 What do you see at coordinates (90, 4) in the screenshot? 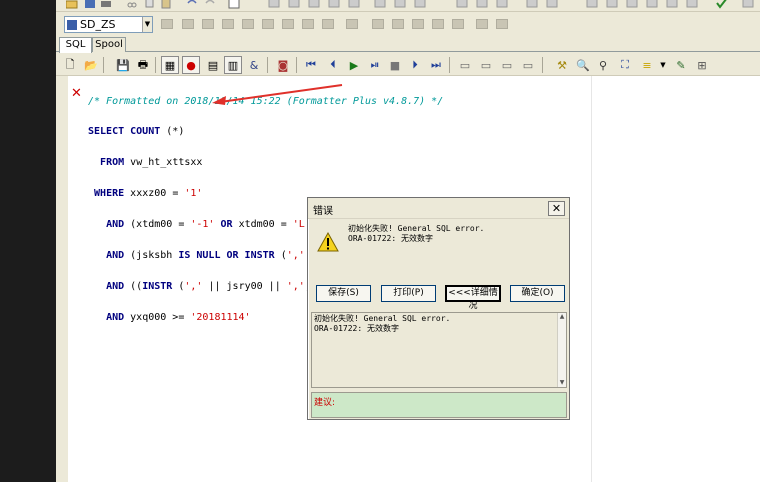
I see `save-icon` at bounding box center [90, 4].